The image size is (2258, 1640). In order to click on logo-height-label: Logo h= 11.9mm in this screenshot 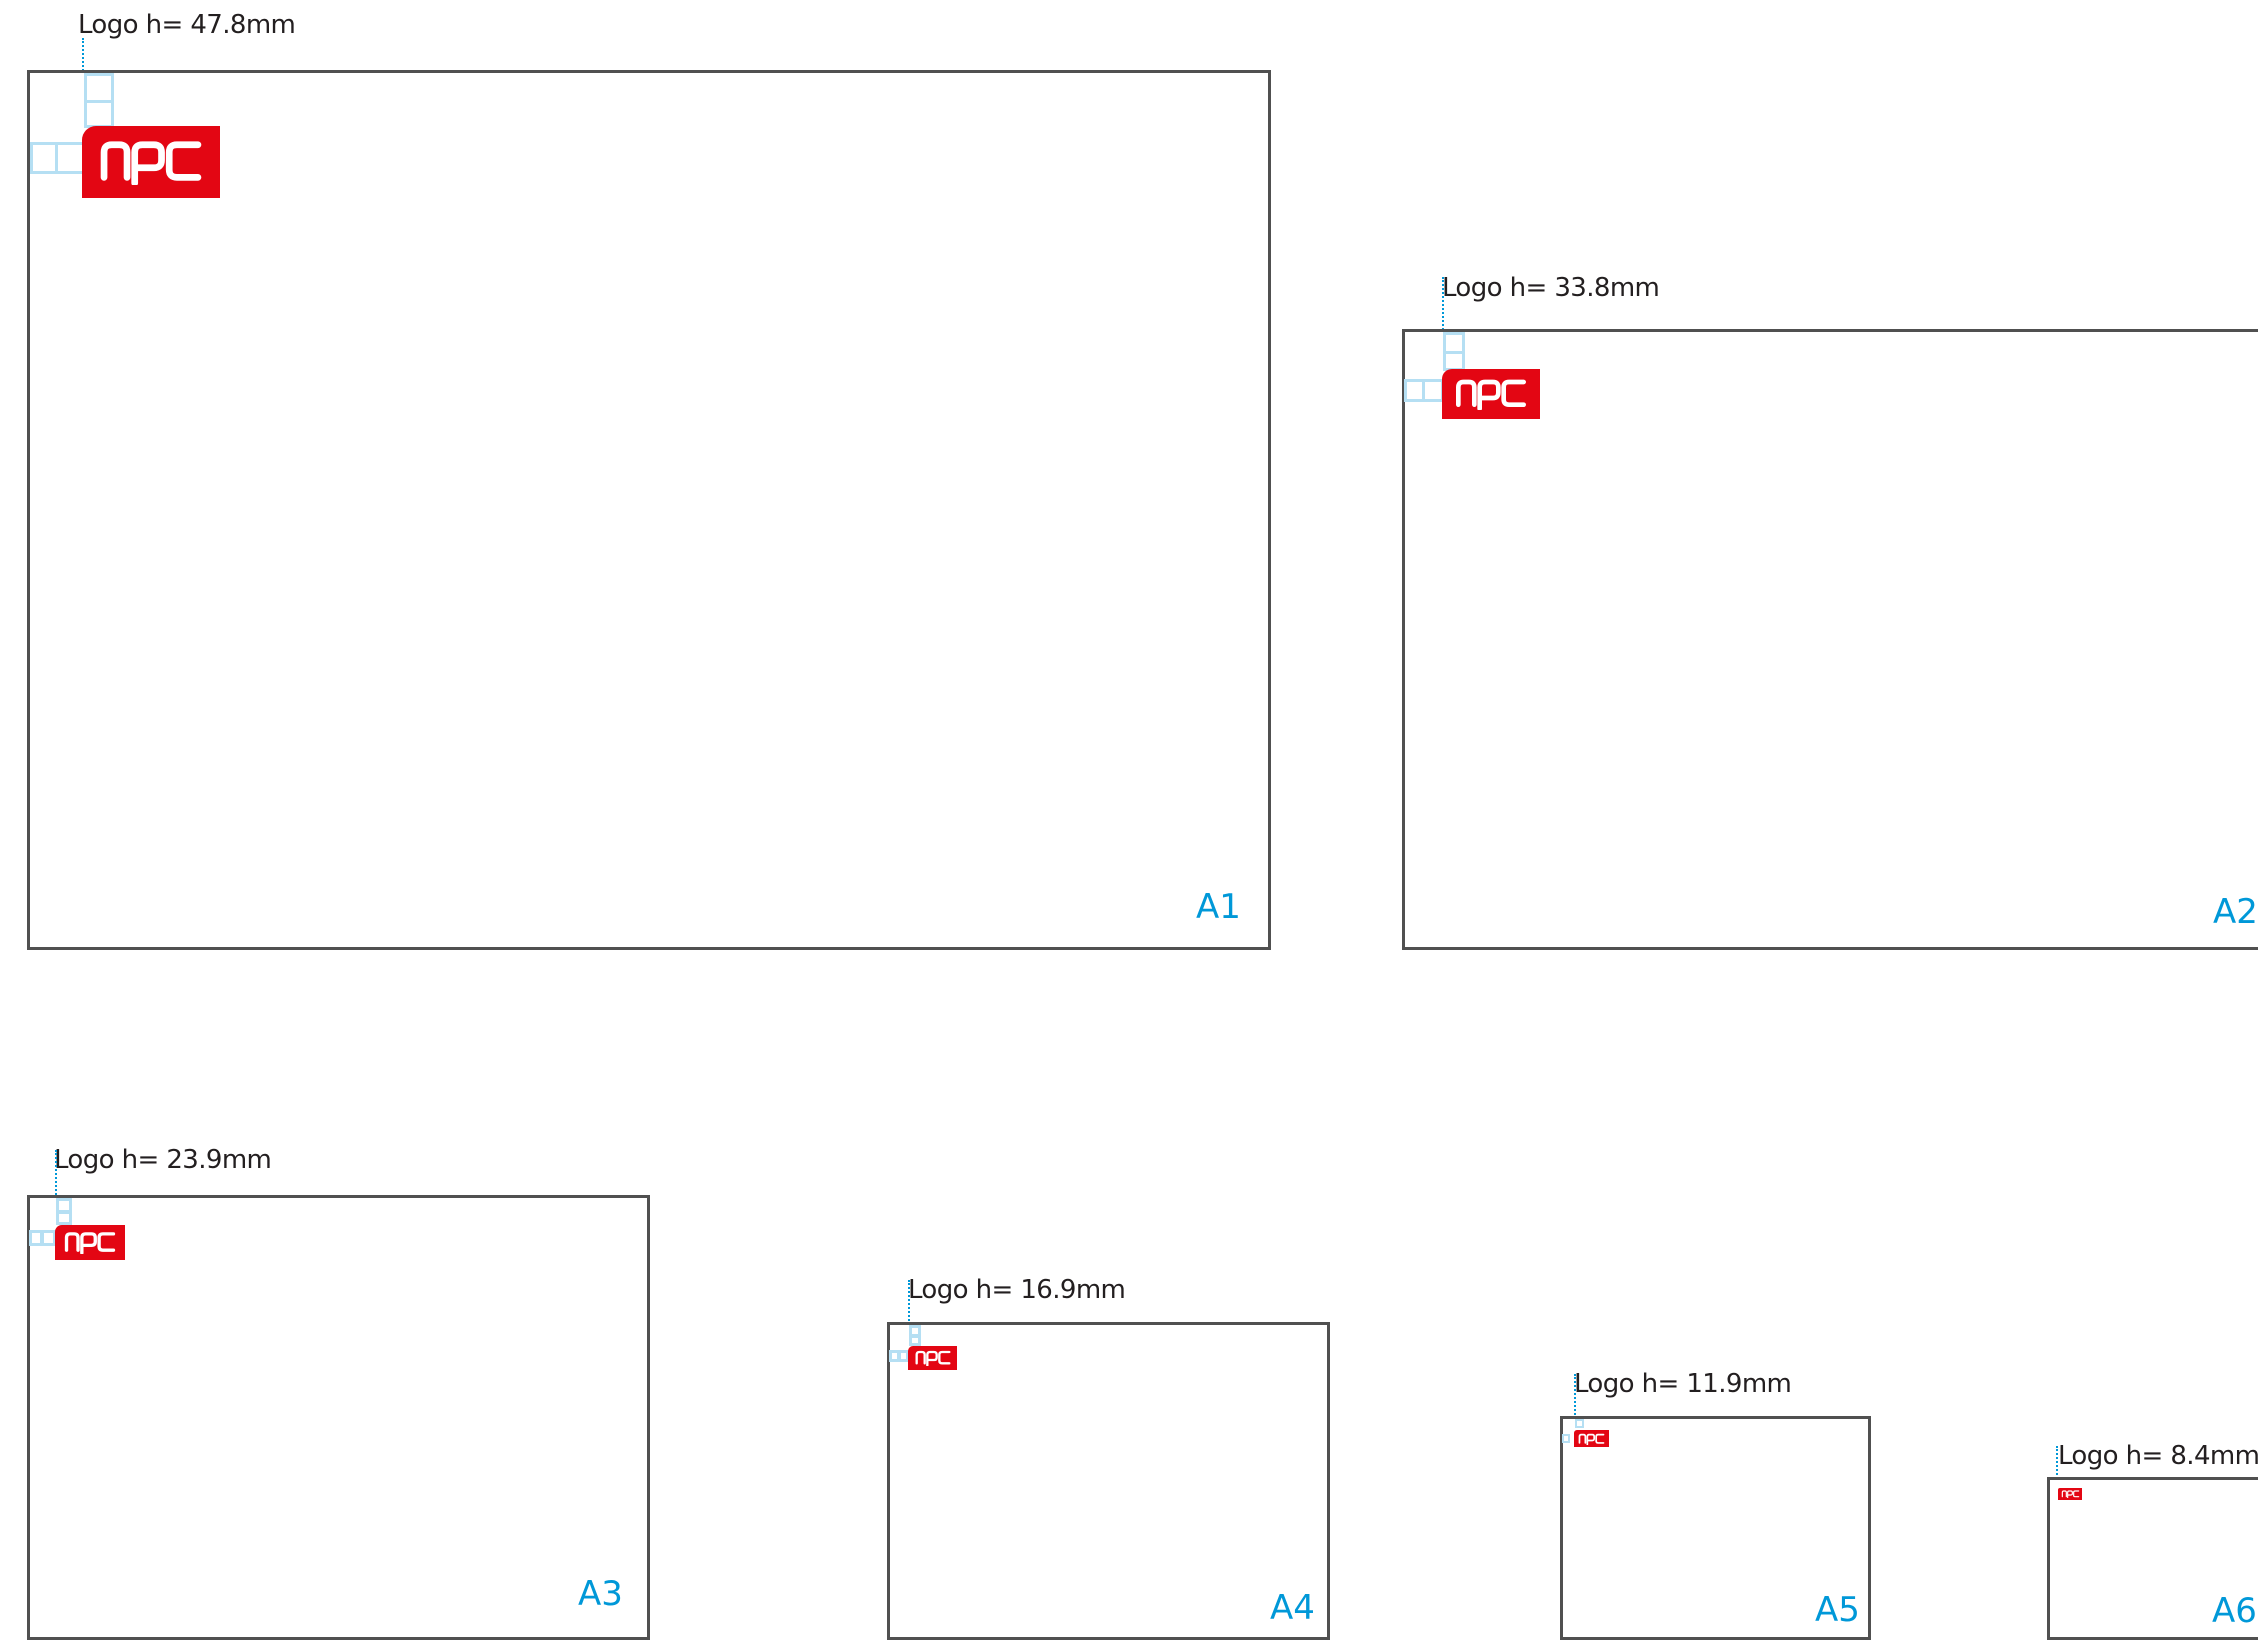, I will do `click(1683, 1384)`.